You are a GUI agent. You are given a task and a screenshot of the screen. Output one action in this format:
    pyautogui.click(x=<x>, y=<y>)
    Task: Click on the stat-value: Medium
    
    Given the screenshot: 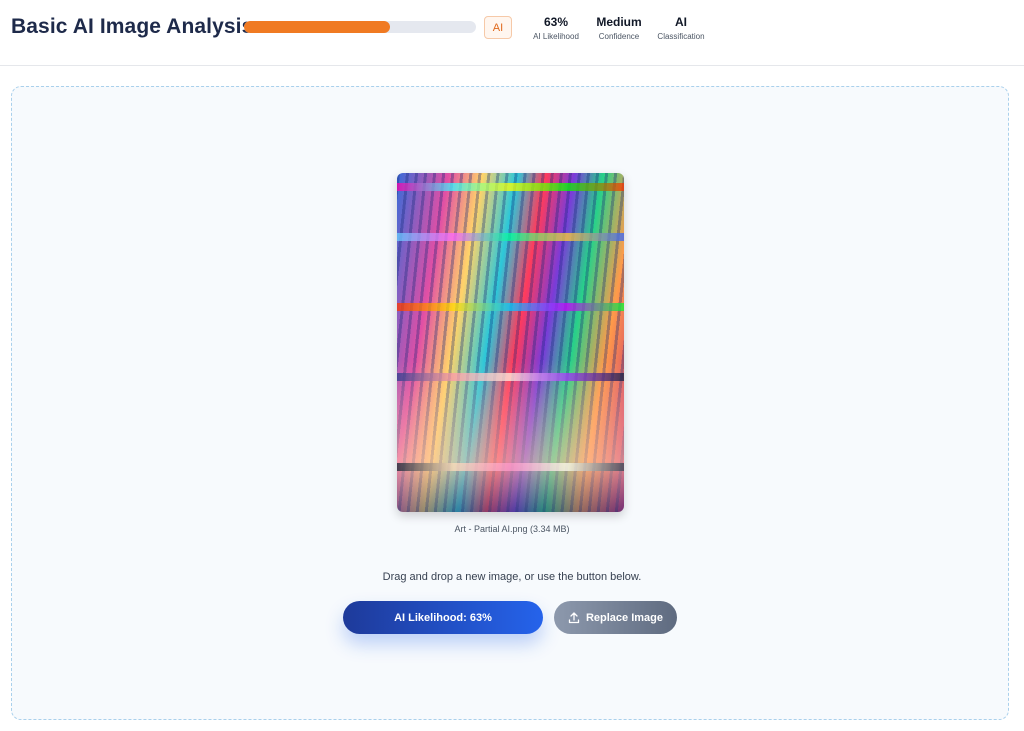 What is the action you would take?
    pyautogui.click(x=619, y=22)
    